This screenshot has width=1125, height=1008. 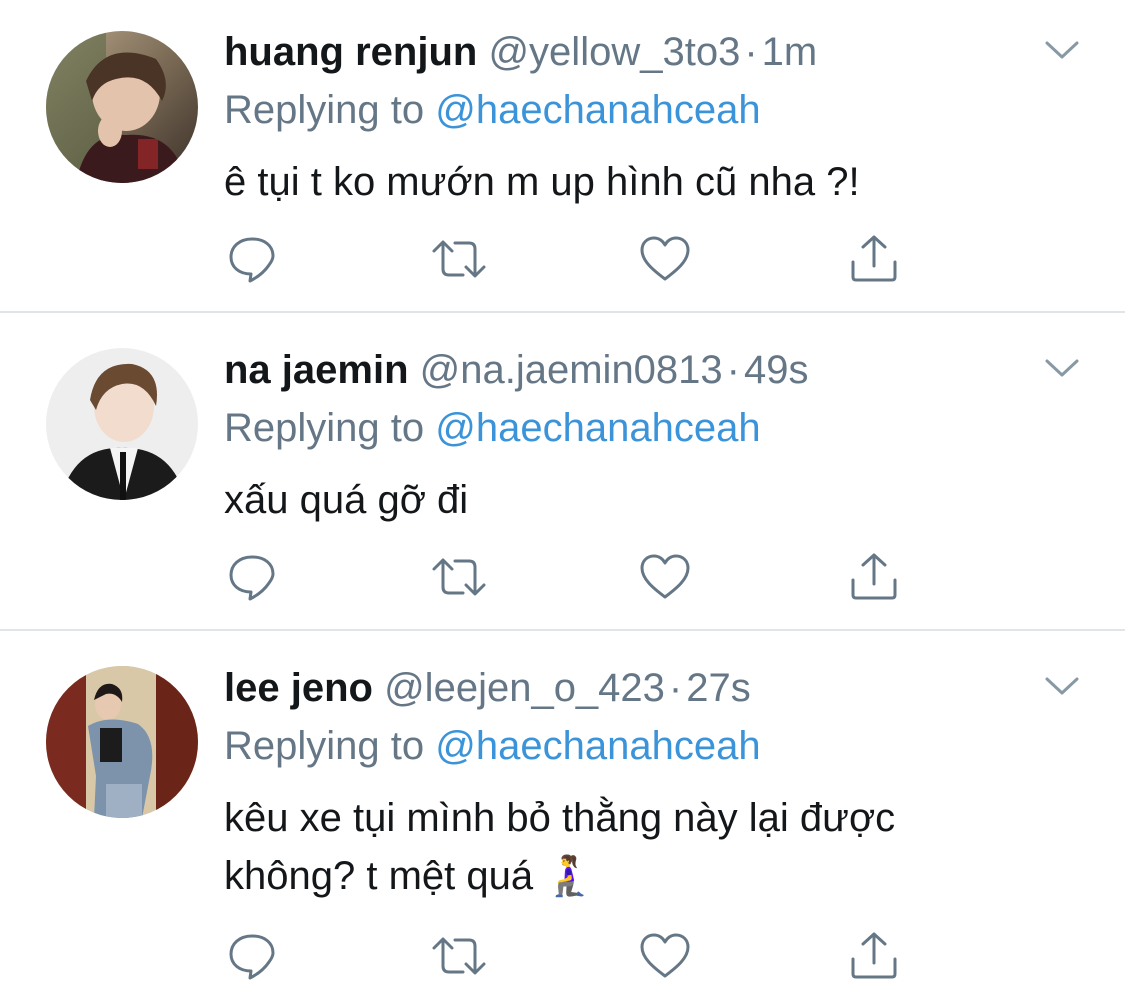 I want to click on tweet-text-line: kêu xe tụi mình bỏ thằng này lại được, so click(x=560, y=818).